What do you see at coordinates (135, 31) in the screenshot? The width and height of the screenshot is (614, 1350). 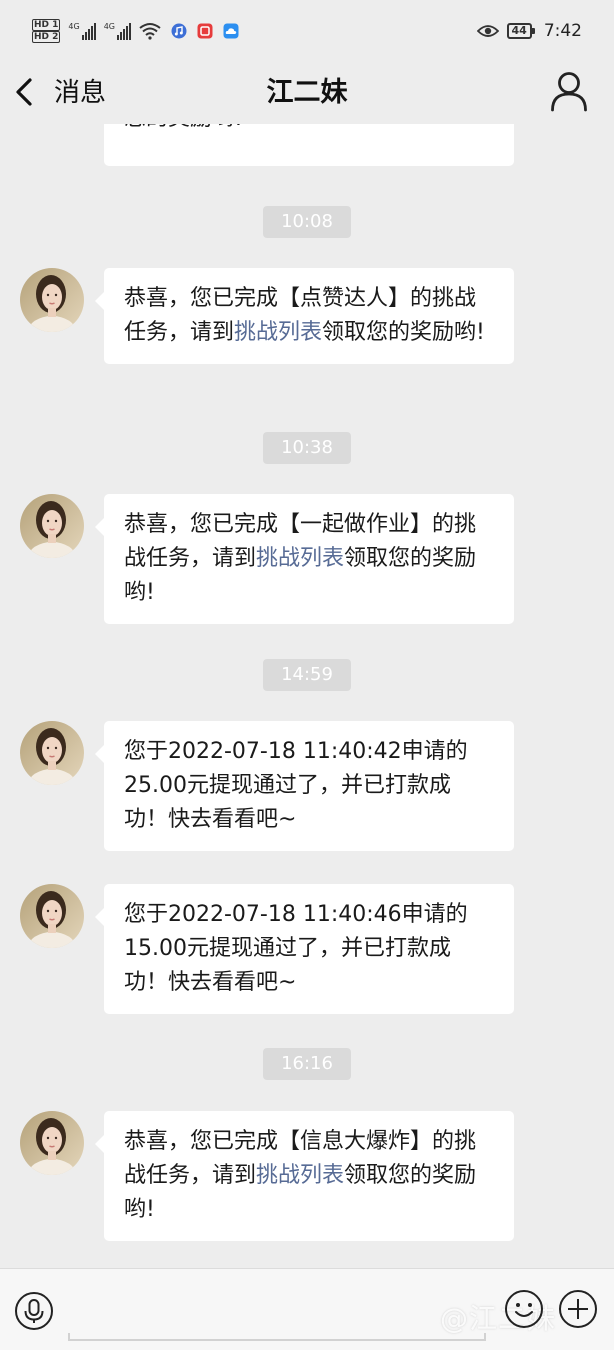 I see `status-left: HD 1 HD 2 4G 4G` at bounding box center [135, 31].